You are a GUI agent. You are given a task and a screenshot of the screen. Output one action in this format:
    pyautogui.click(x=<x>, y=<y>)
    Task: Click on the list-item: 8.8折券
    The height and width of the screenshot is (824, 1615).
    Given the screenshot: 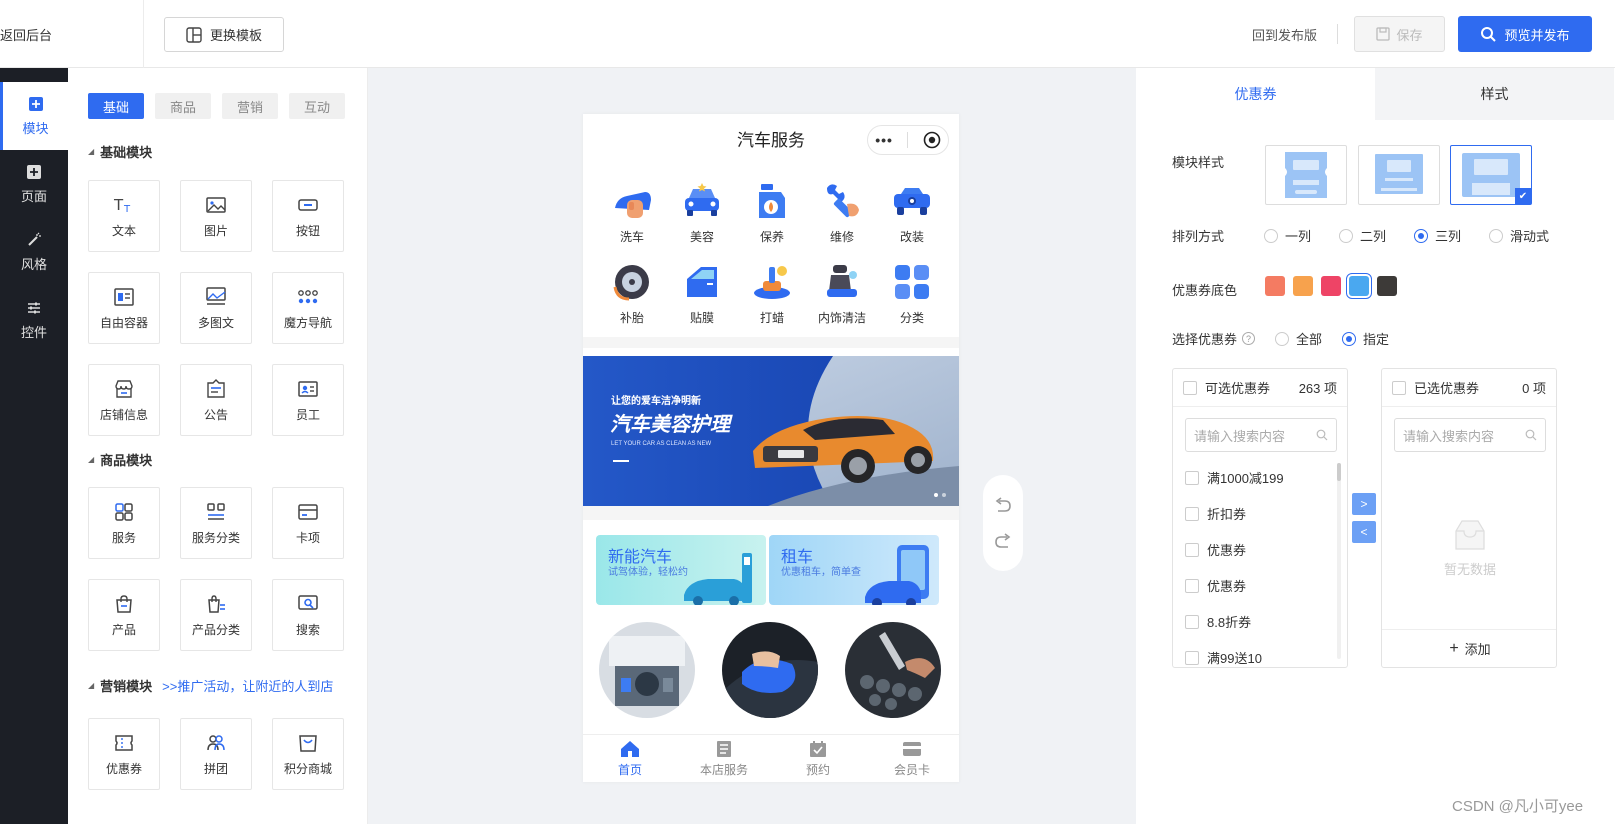 What is the action you would take?
    pyautogui.click(x=1234, y=621)
    